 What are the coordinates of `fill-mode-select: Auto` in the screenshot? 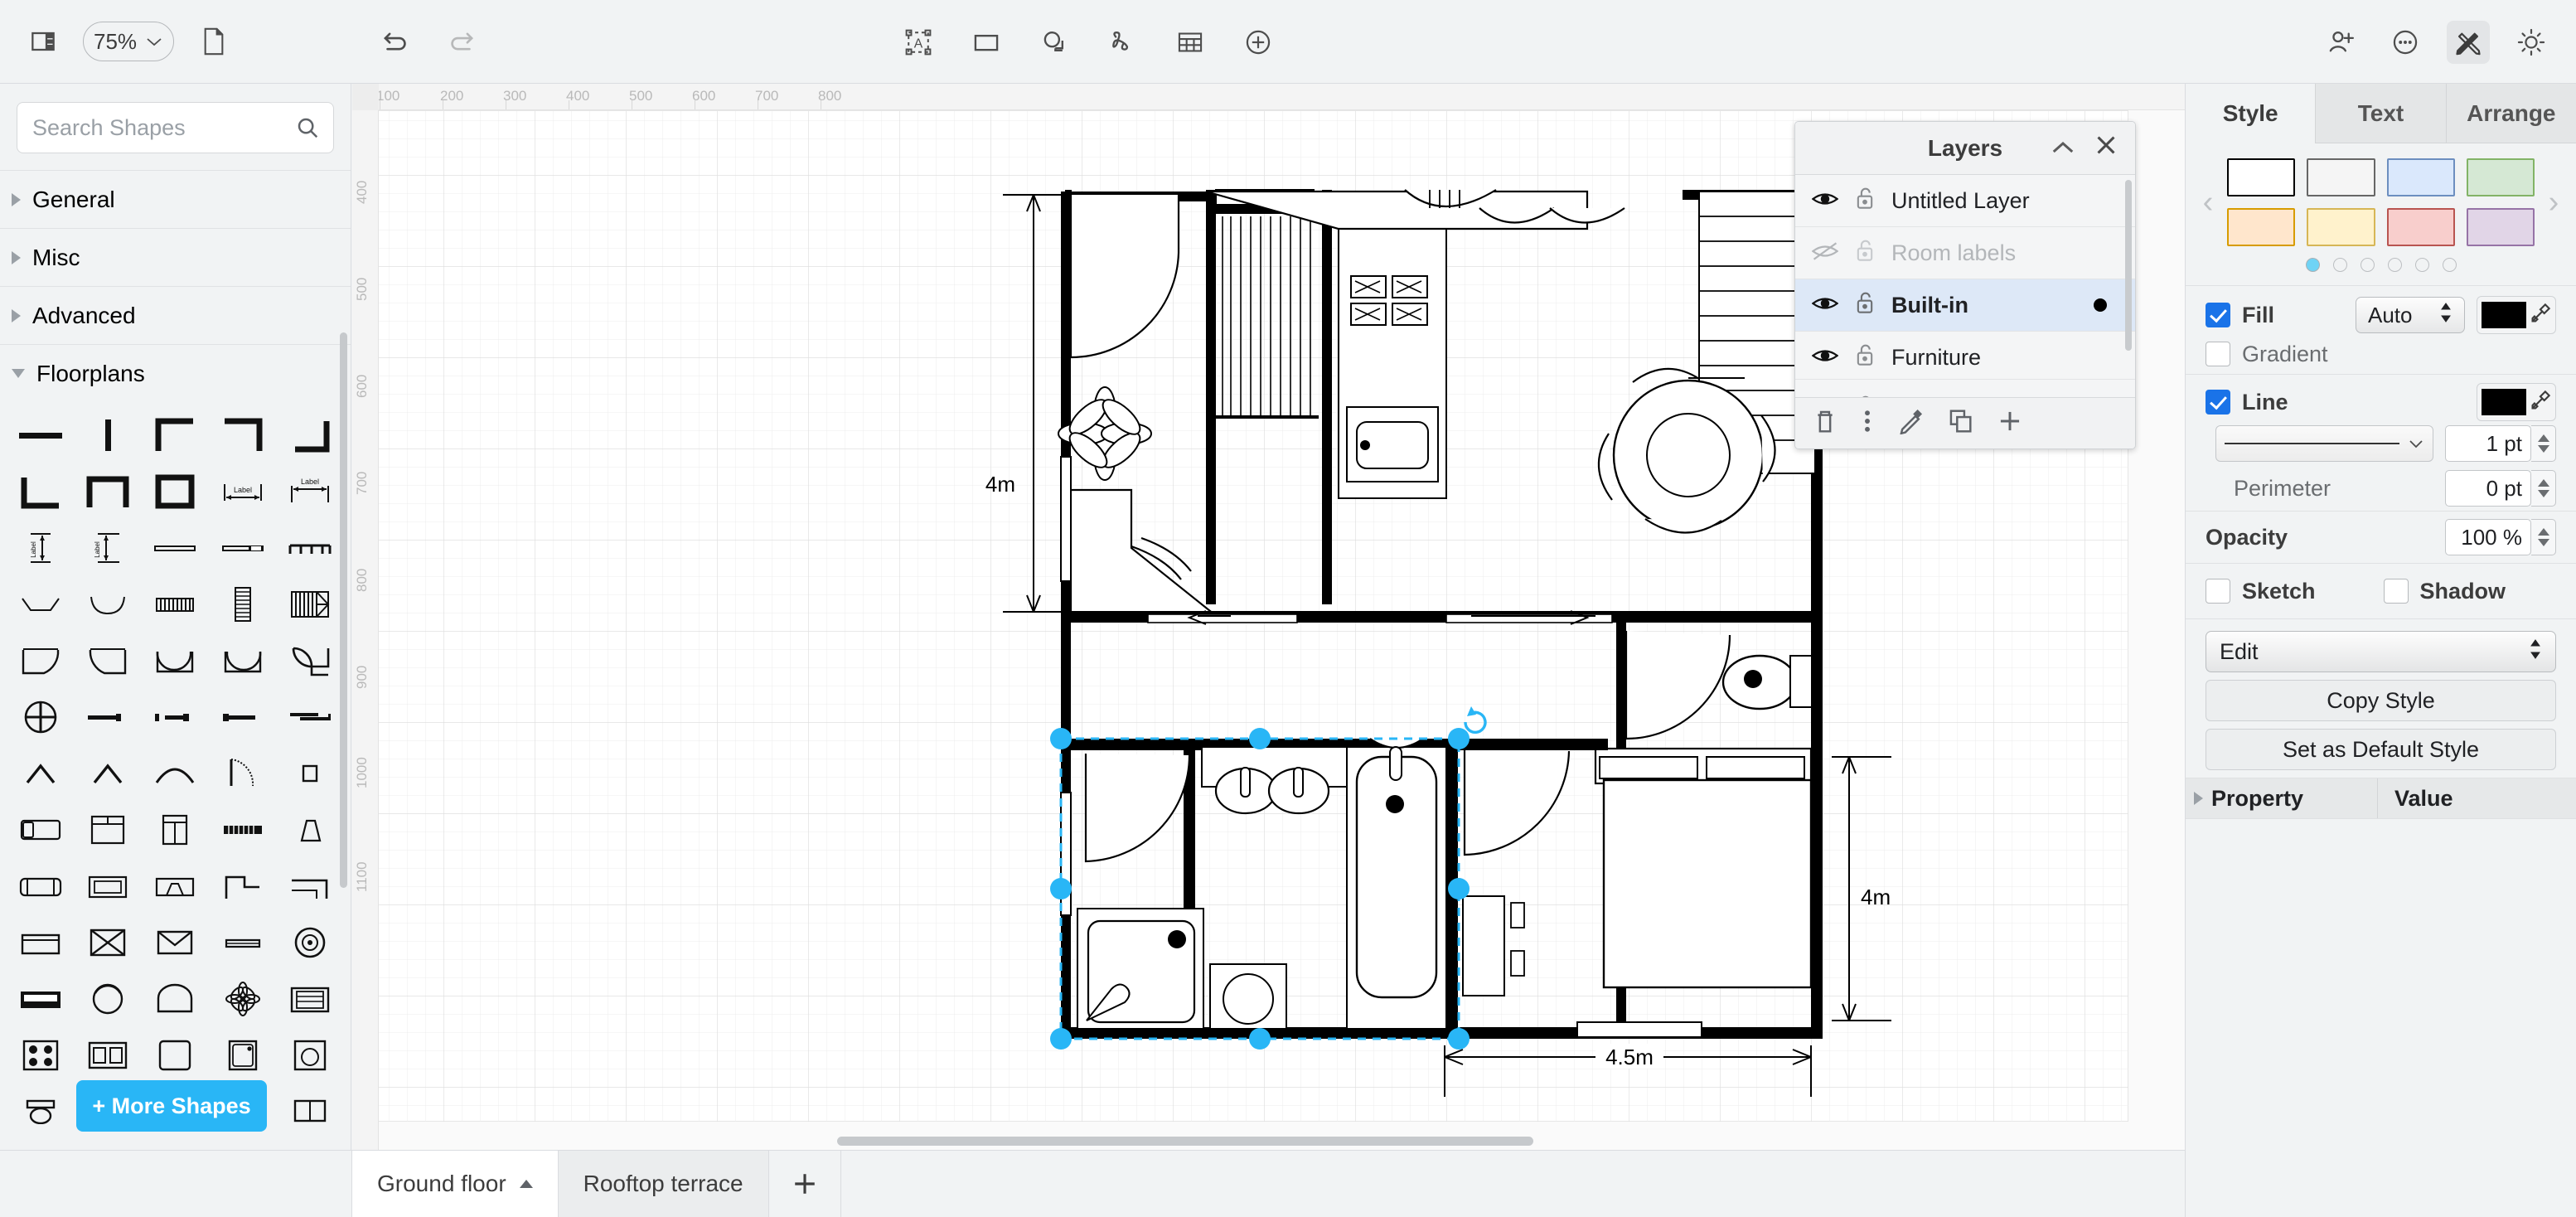 It's located at (2410, 315).